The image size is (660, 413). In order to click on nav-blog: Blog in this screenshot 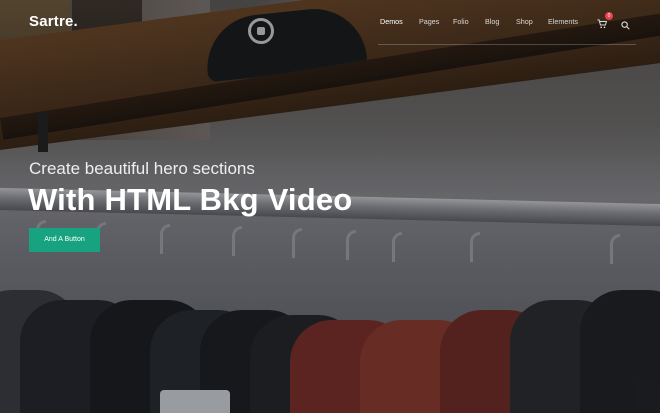, I will do `click(492, 21)`.